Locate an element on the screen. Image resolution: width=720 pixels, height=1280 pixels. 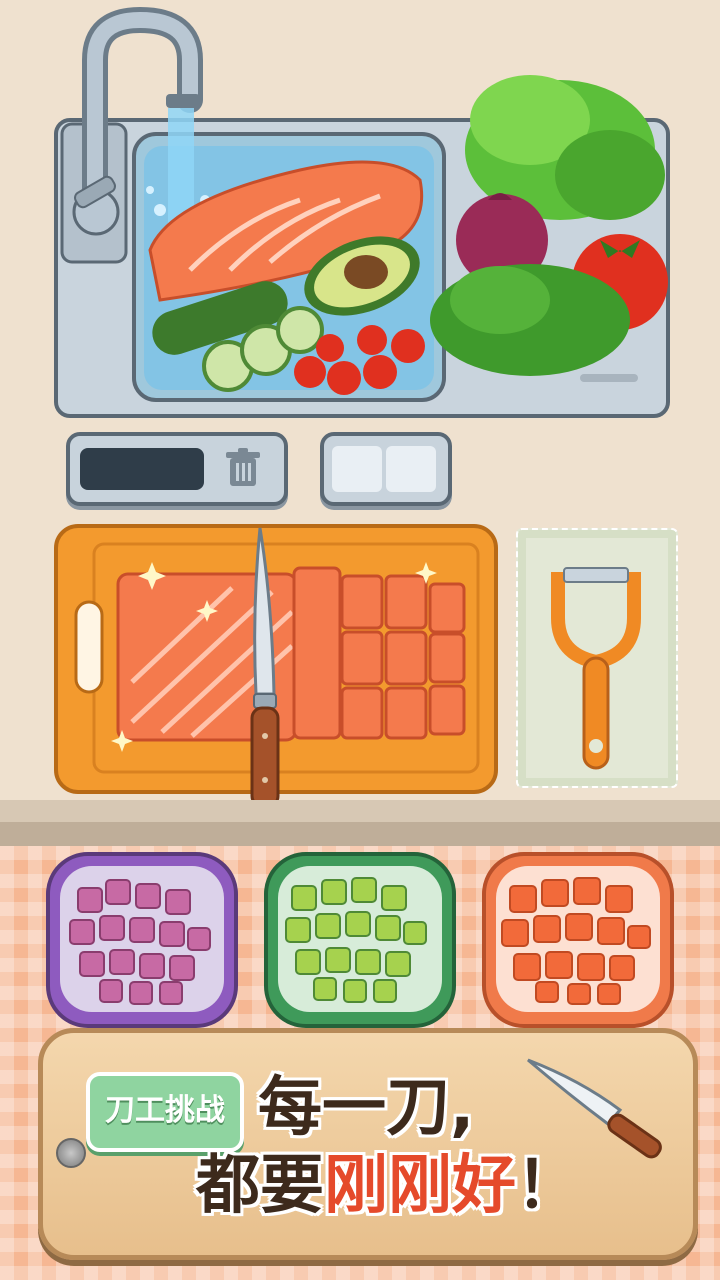
slogan-line2-highlight: 刚刚好 is located at coordinates (420, 1186).